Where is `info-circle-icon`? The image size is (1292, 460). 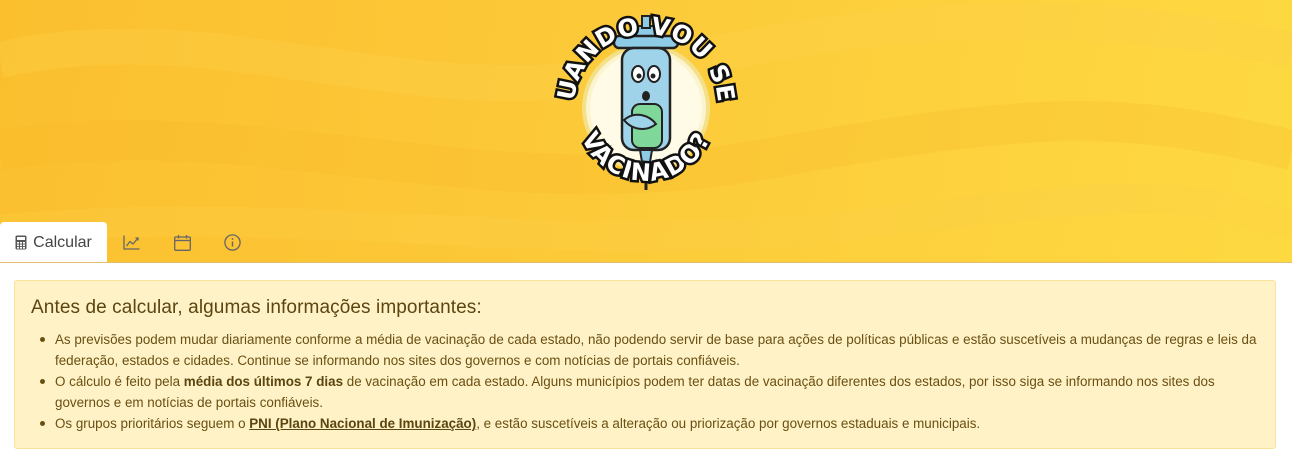 info-circle-icon is located at coordinates (232, 242).